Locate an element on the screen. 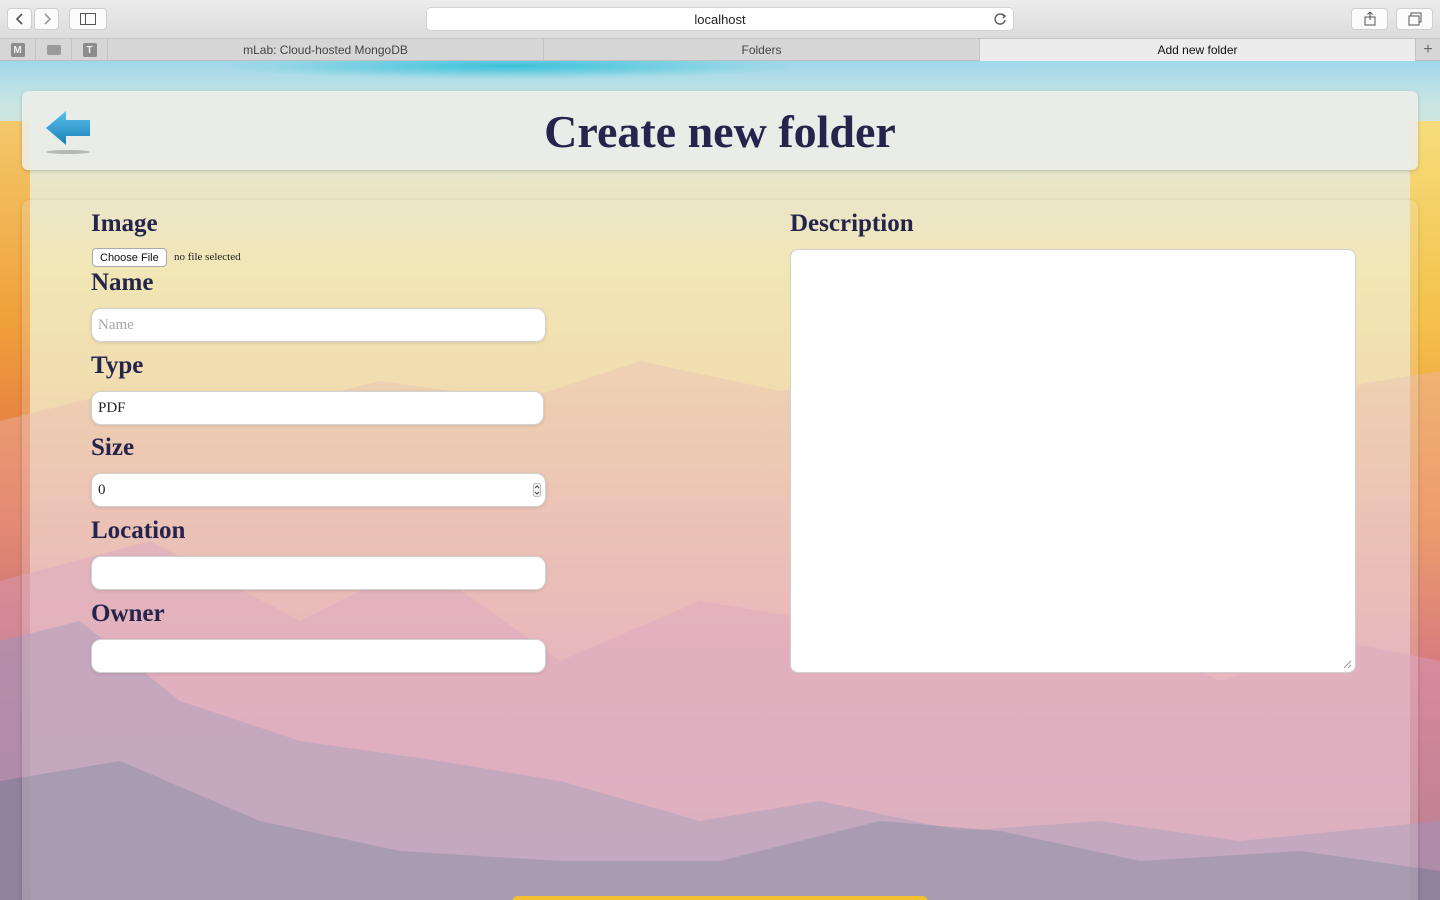 Image resolution: width=1440 pixels, height=900 pixels. owner-label: Owner is located at coordinates (128, 613).